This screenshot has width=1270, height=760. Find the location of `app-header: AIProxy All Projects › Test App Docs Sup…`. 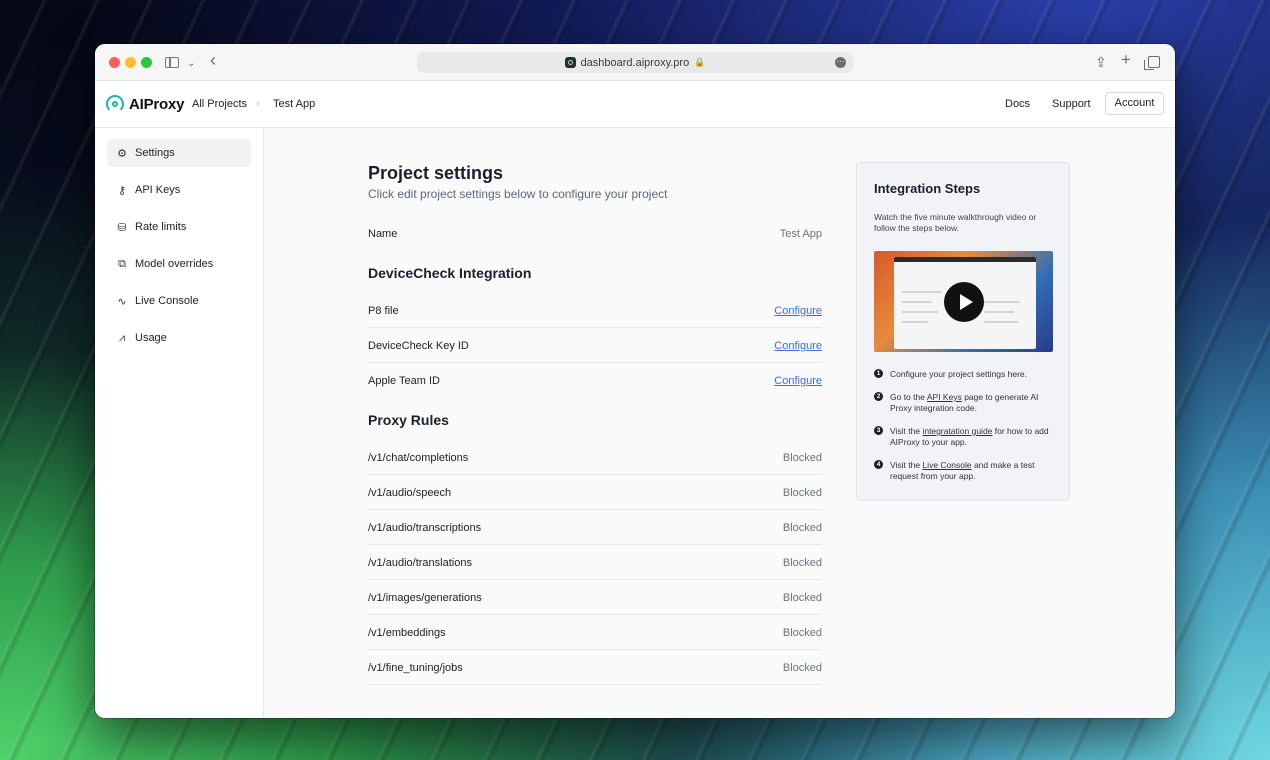

app-header: AIProxy All Projects › Test App Docs Sup… is located at coordinates (635, 104).